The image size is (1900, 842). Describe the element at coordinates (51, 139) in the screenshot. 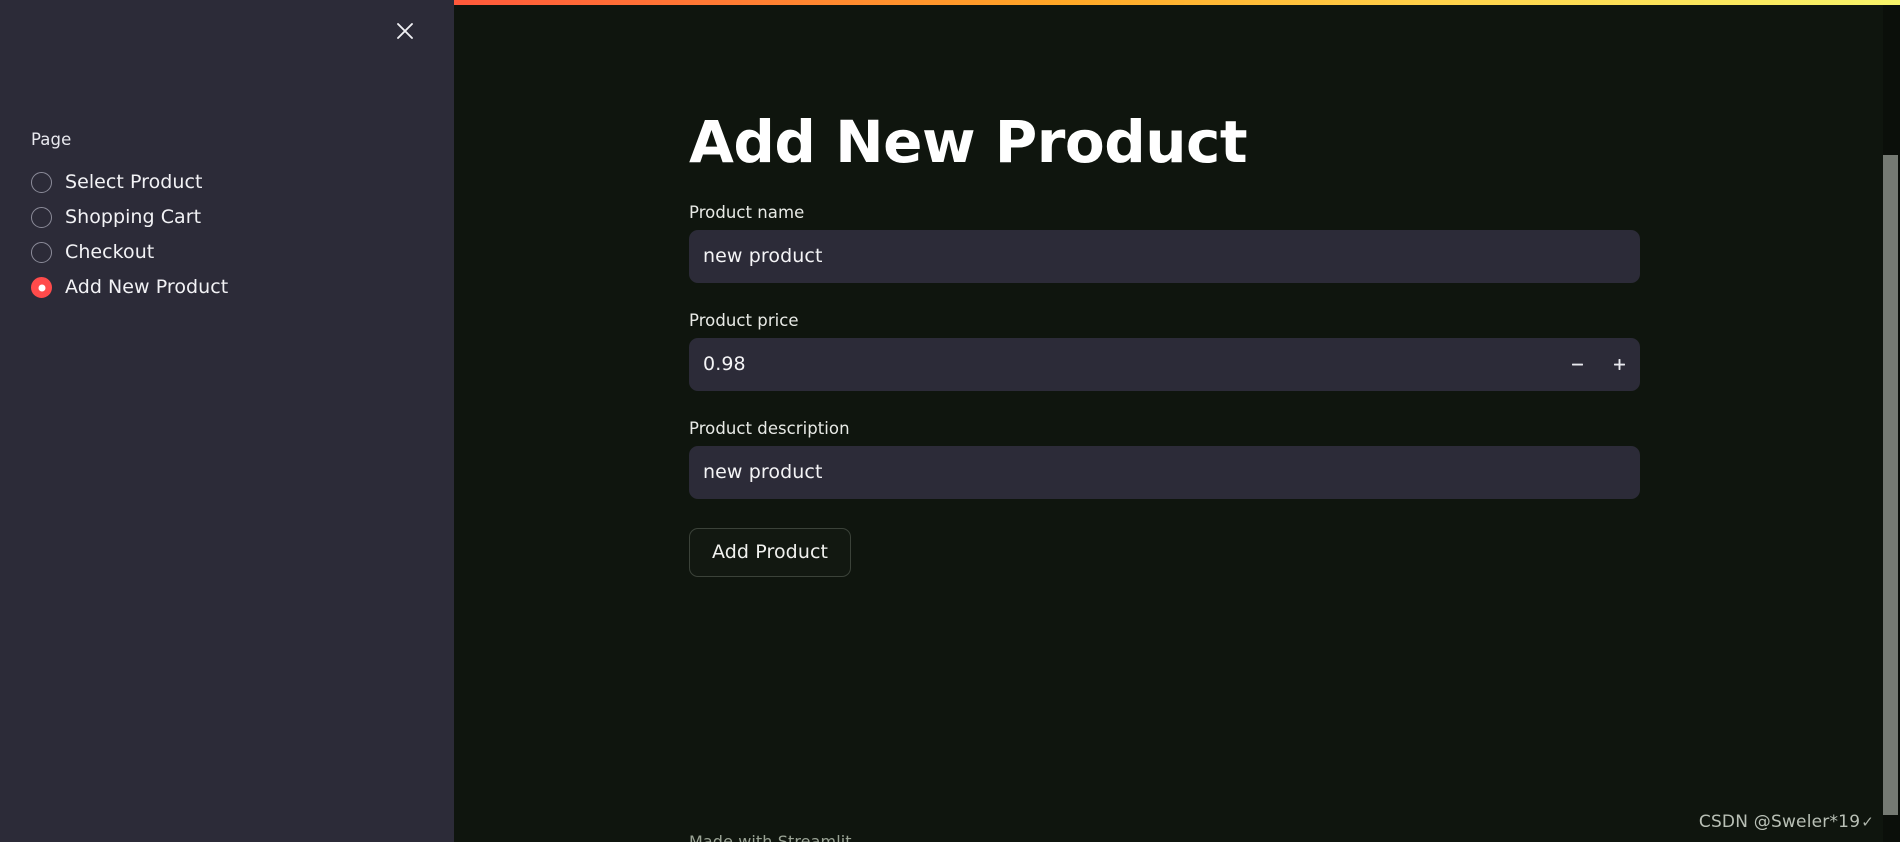

I see `sidebar-group-label: Page` at that location.